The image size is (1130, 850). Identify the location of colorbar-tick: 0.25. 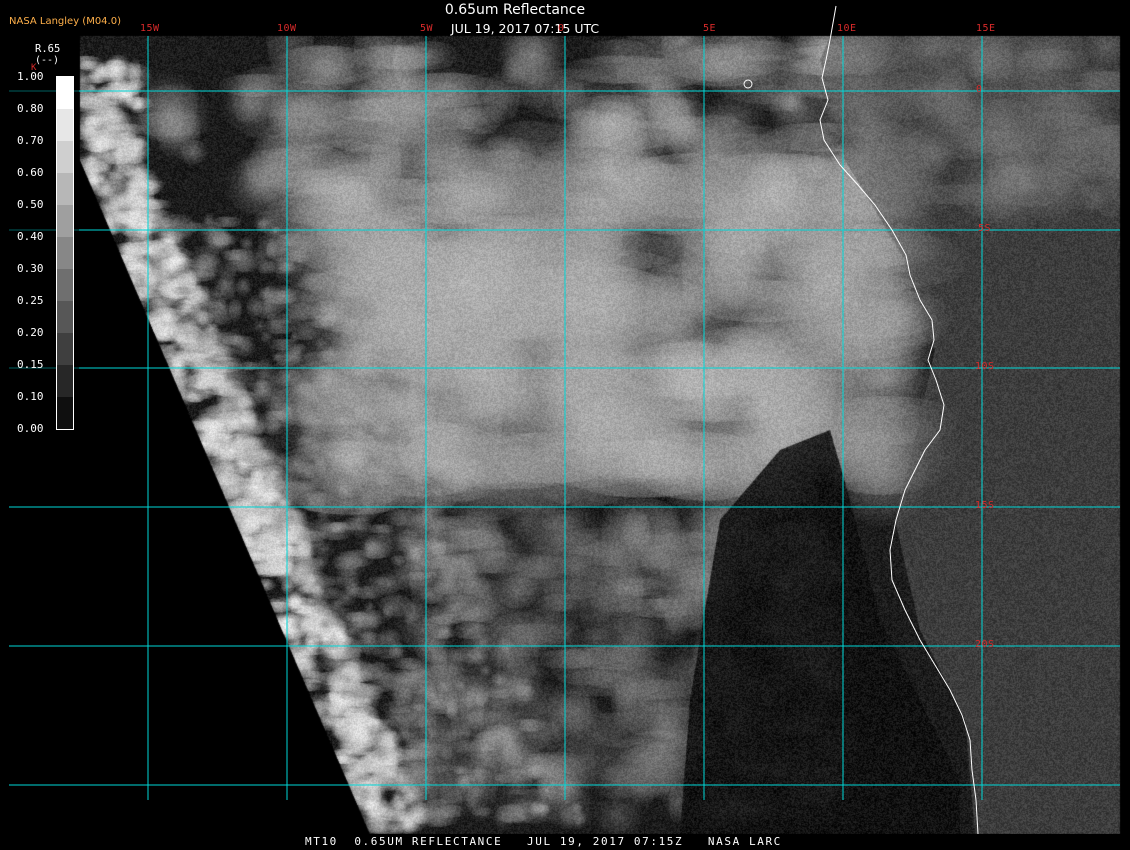
(30, 300).